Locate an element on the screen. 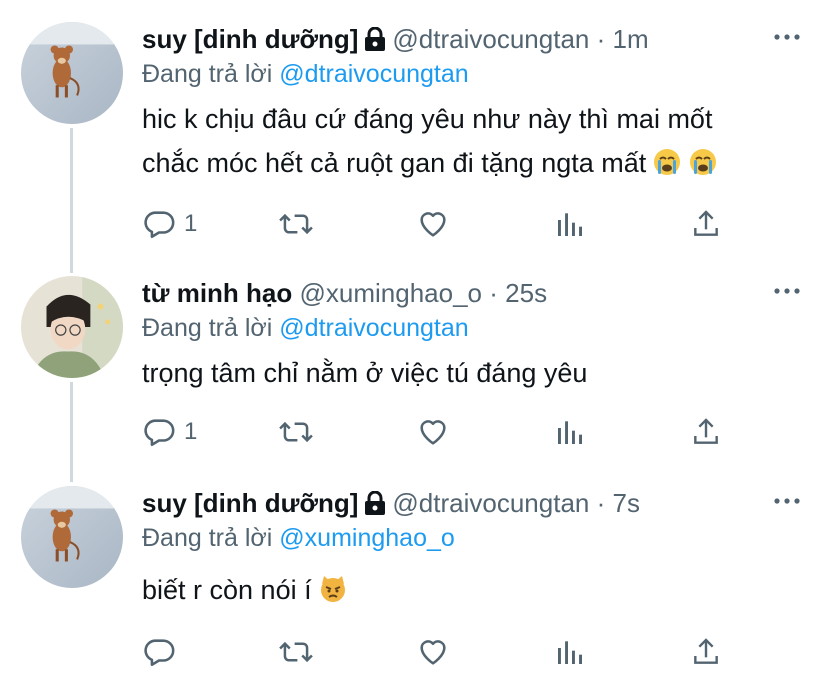 This screenshot has height=683, width=828. tweet-text: trọng tâm chỉ nằm ở việc tú đáng yêu is located at coordinates (364, 373).